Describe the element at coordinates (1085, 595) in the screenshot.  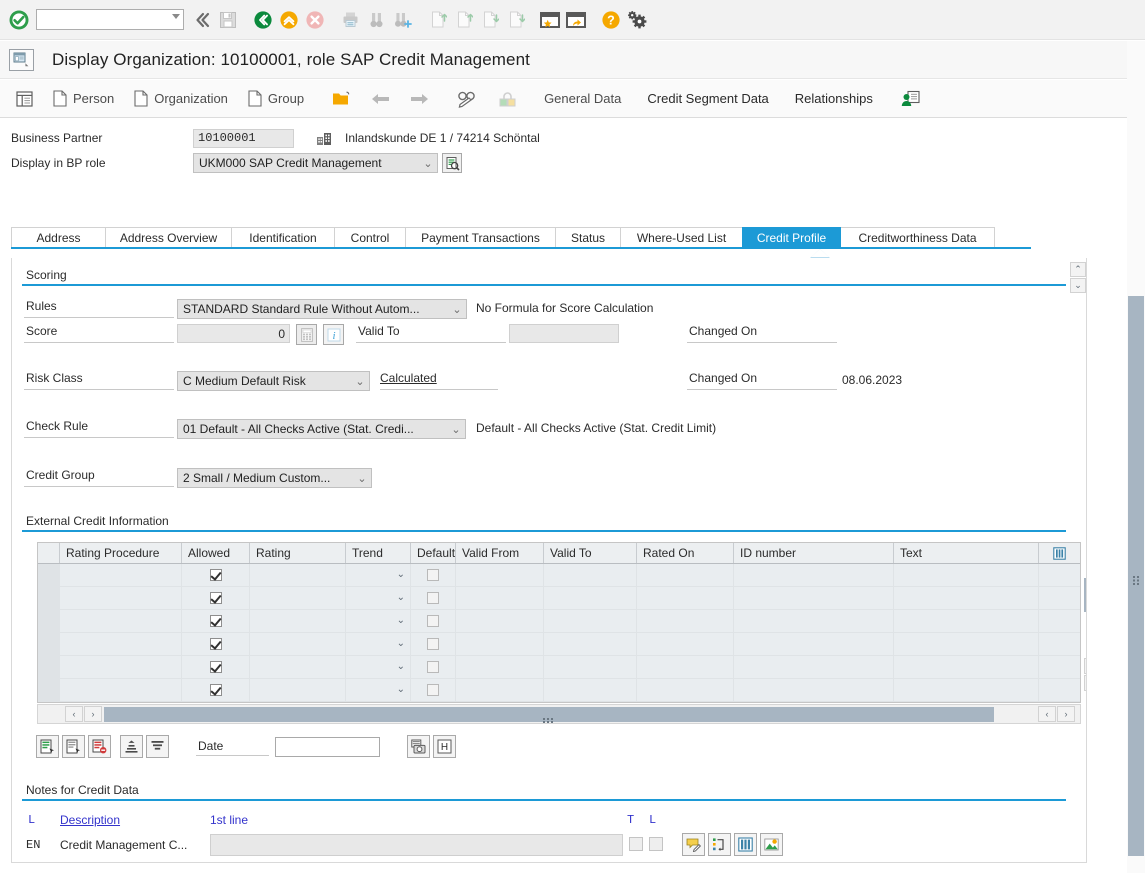
I see `table-vertical-scrollbar-thumb` at that location.